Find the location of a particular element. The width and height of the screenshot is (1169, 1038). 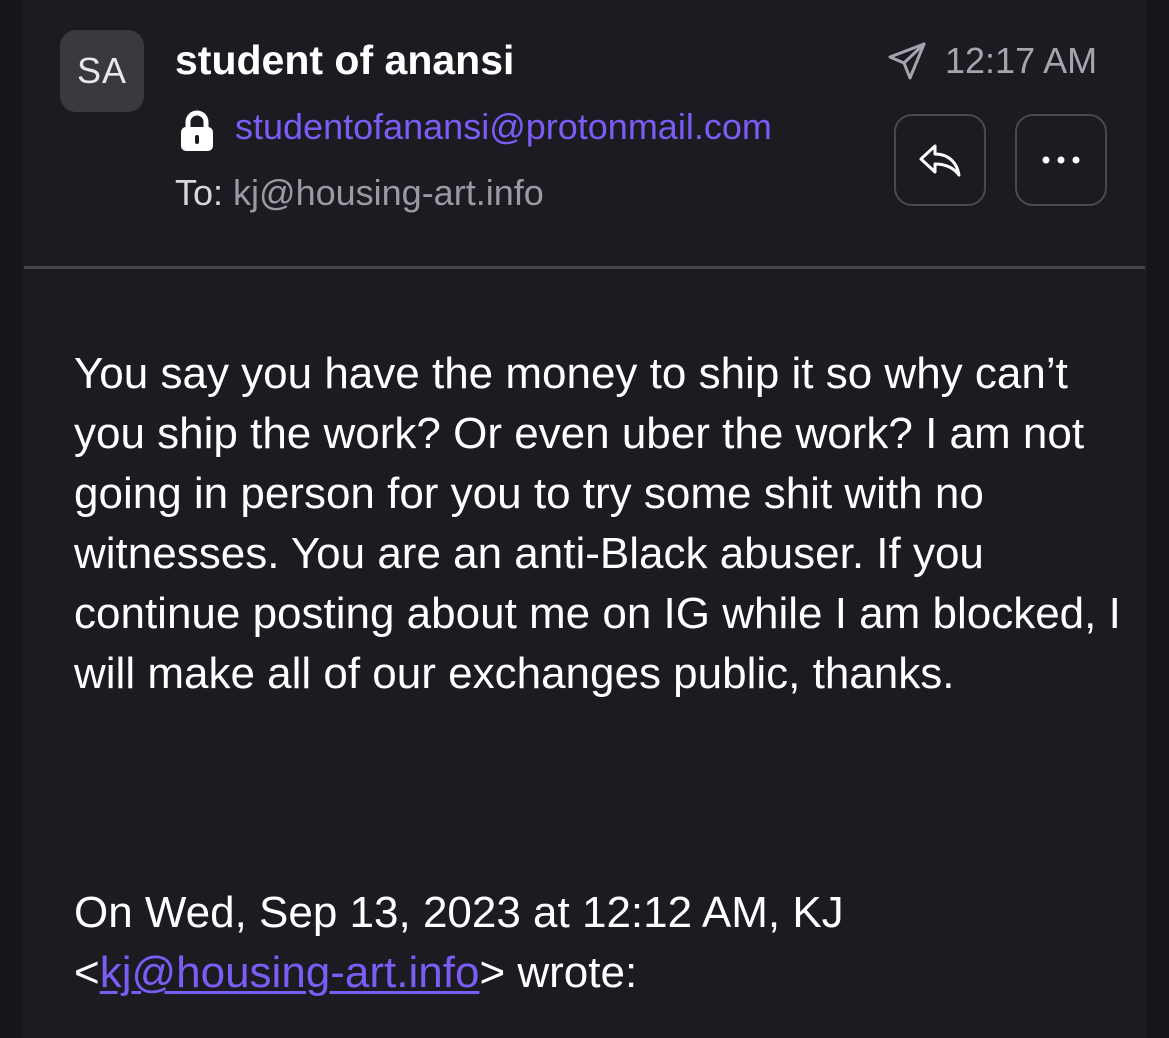

recipient-row: To: kj@housing-art.info is located at coordinates (359, 193).